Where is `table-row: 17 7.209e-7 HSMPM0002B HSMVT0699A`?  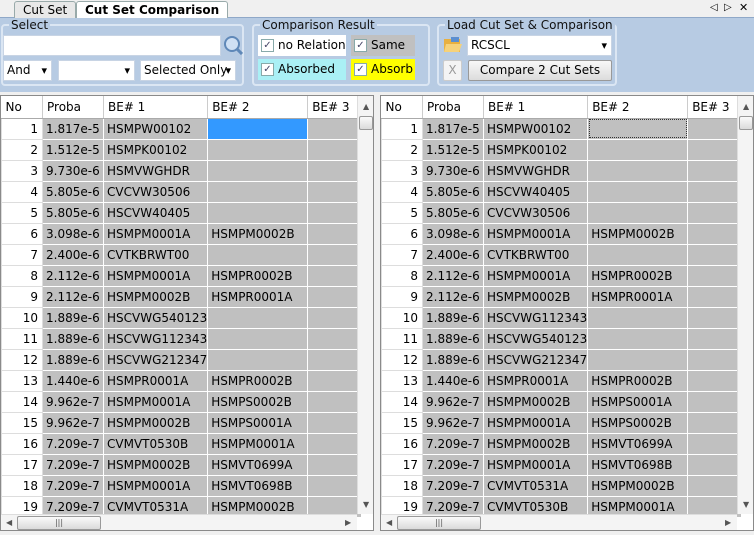 table-row: 17 7.209e-7 HSMPM0002B HSMVT0699A is located at coordinates (182, 464).